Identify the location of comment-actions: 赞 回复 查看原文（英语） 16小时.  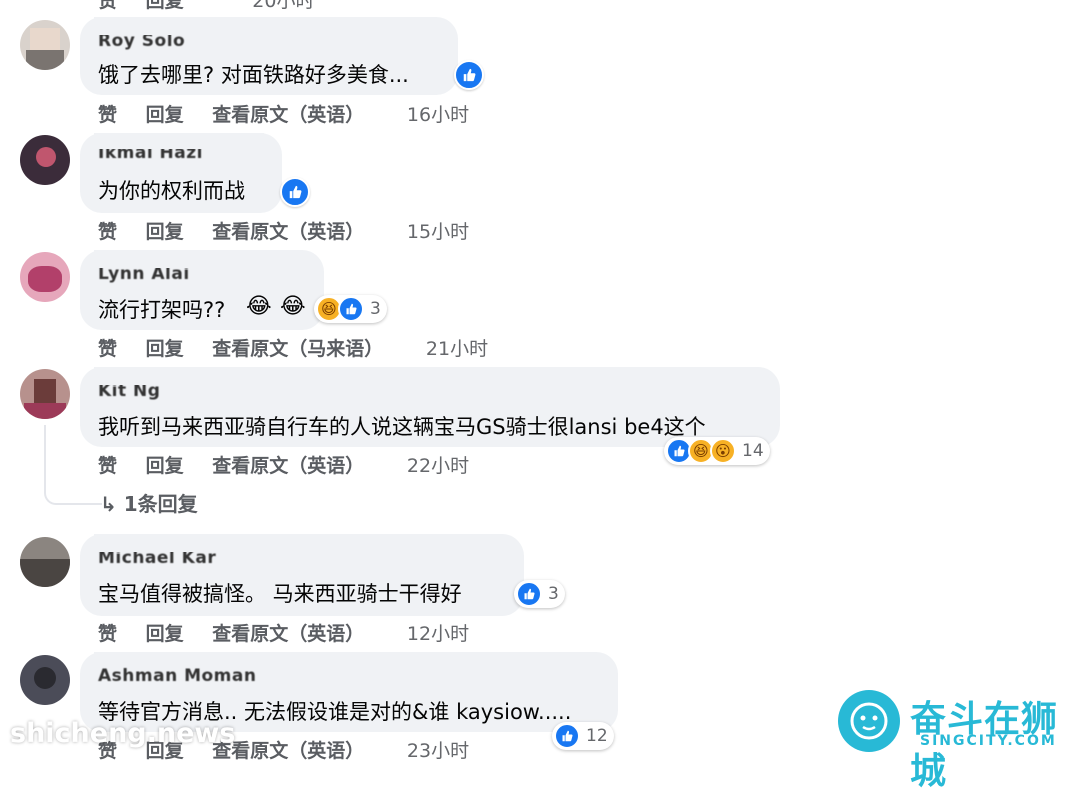
(294, 113).